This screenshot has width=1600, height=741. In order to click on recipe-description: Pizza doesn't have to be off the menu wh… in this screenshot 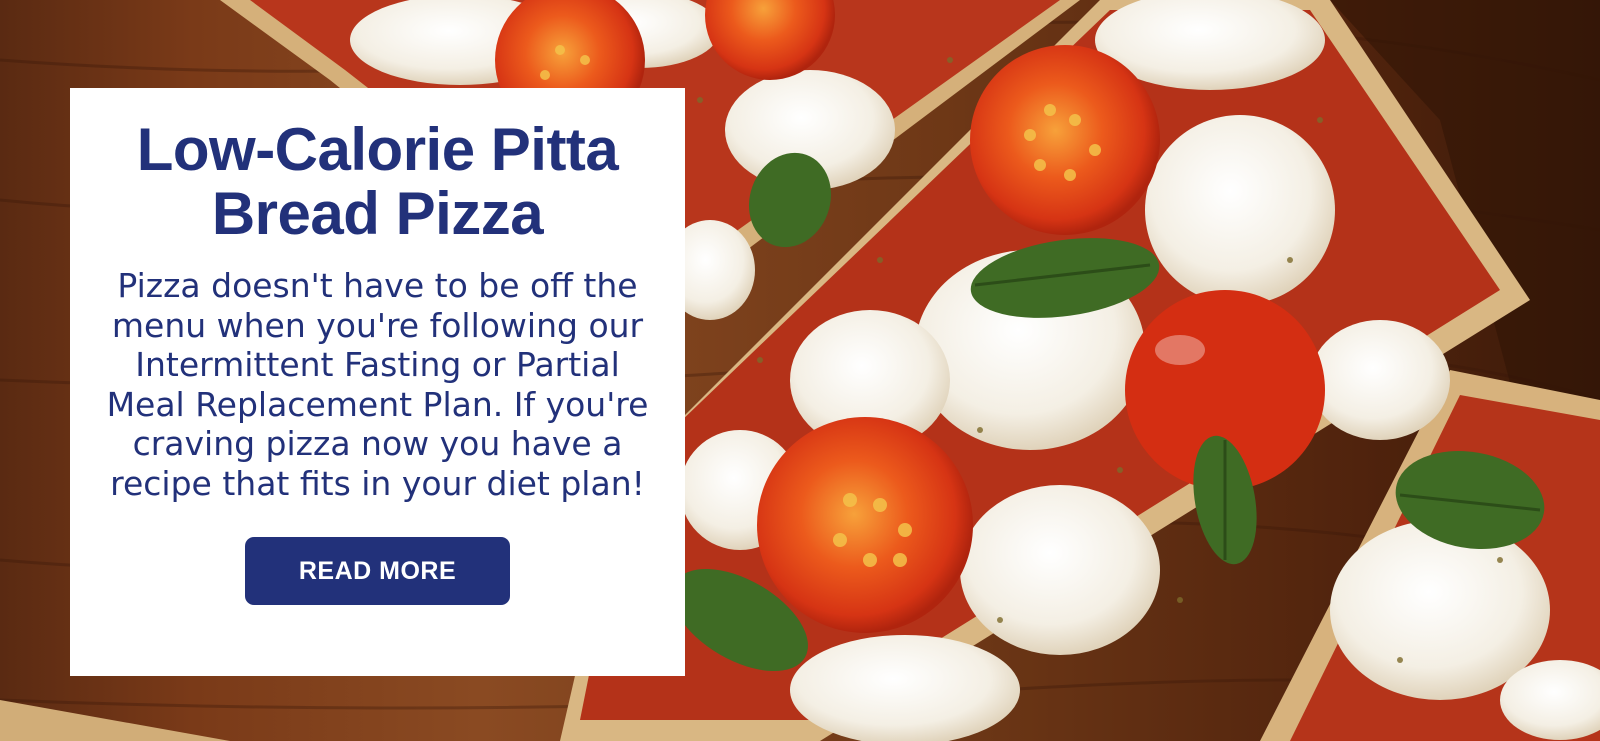, I will do `click(377, 384)`.